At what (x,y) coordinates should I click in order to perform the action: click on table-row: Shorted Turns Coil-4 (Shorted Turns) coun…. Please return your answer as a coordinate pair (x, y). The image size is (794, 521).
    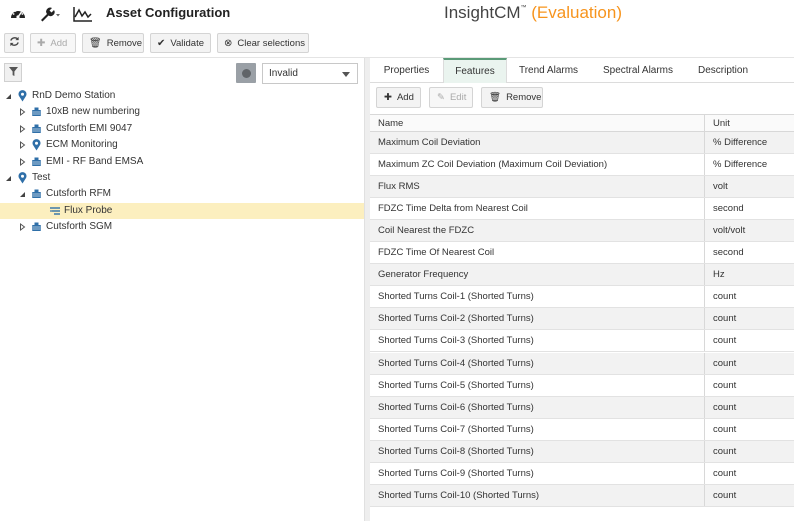
    Looking at the image, I should click on (582, 363).